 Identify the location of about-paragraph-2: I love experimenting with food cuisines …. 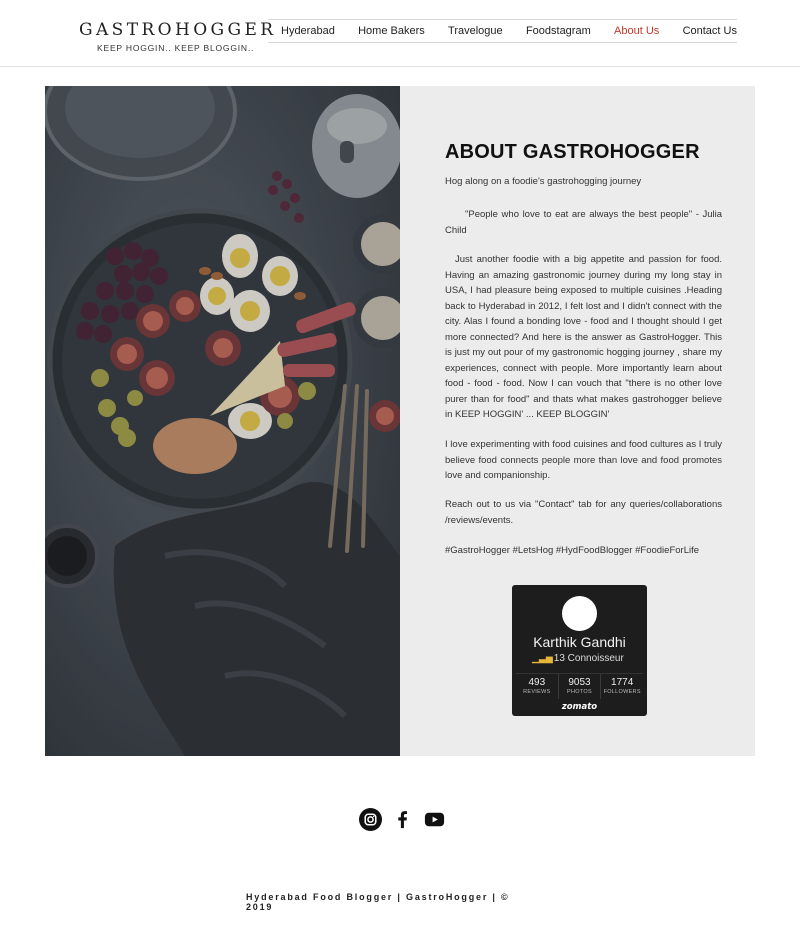
(583, 460).